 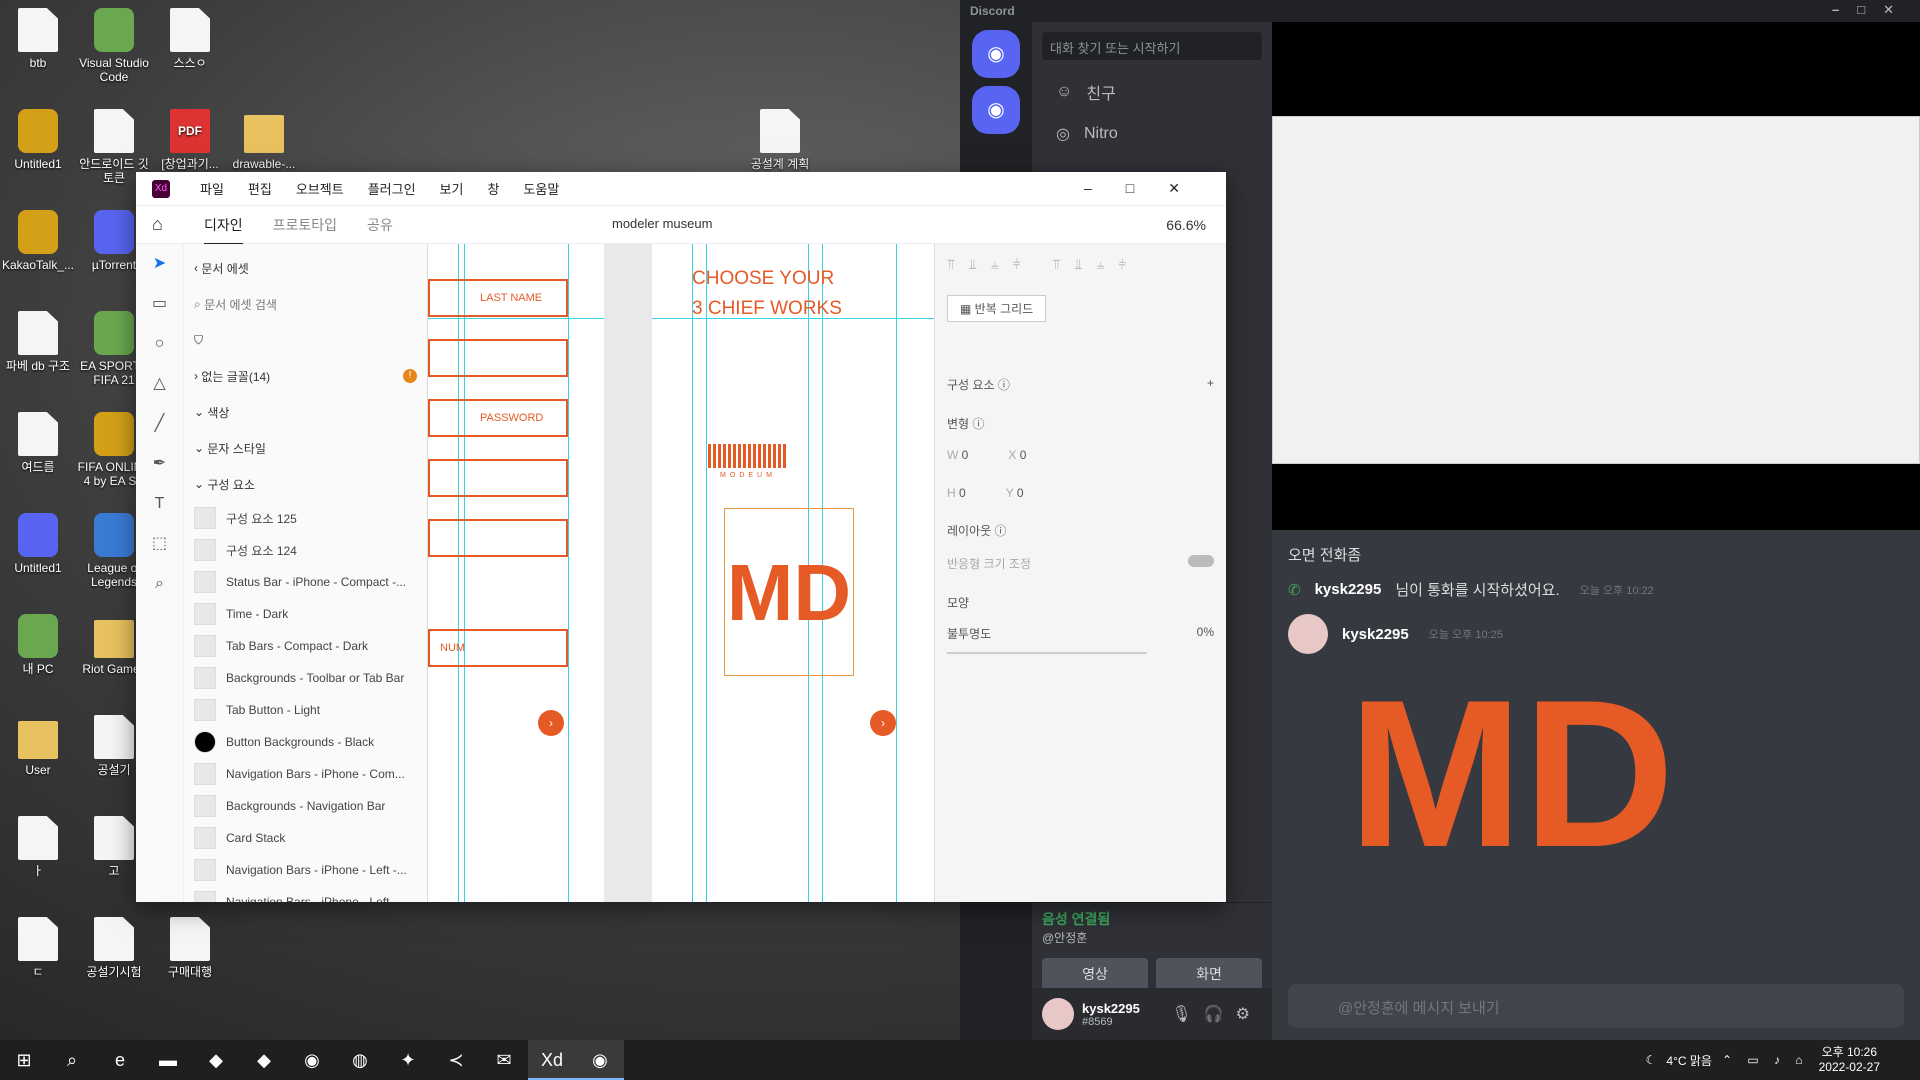 What do you see at coordinates (320, 188) in the screenshot?
I see `menu-item: 오브젝트` at bounding box center [320, 188].